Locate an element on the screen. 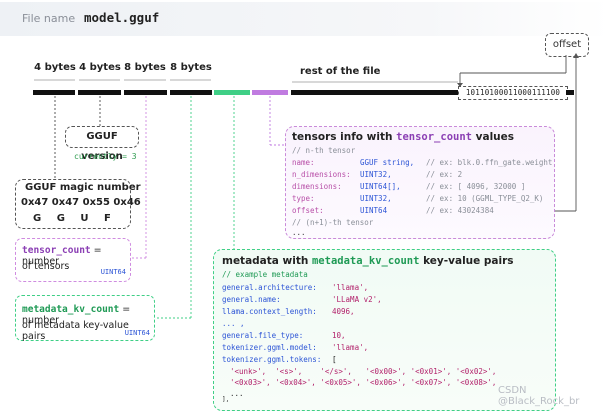 The height and width of the screenshot is (411, 610). tensors-info-comment-next: // (n+1)-th tensor is located at coordinates (332, 222).